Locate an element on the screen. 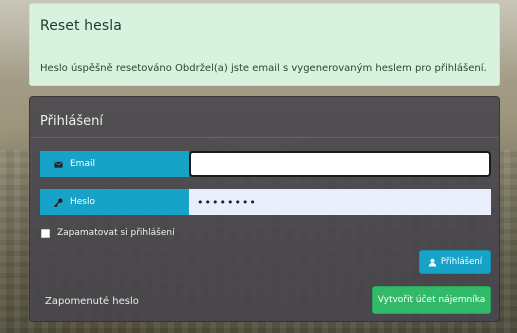 The width and height of the screenshot is (517, 333). email-row: Email is located at coordinates (265, 164).